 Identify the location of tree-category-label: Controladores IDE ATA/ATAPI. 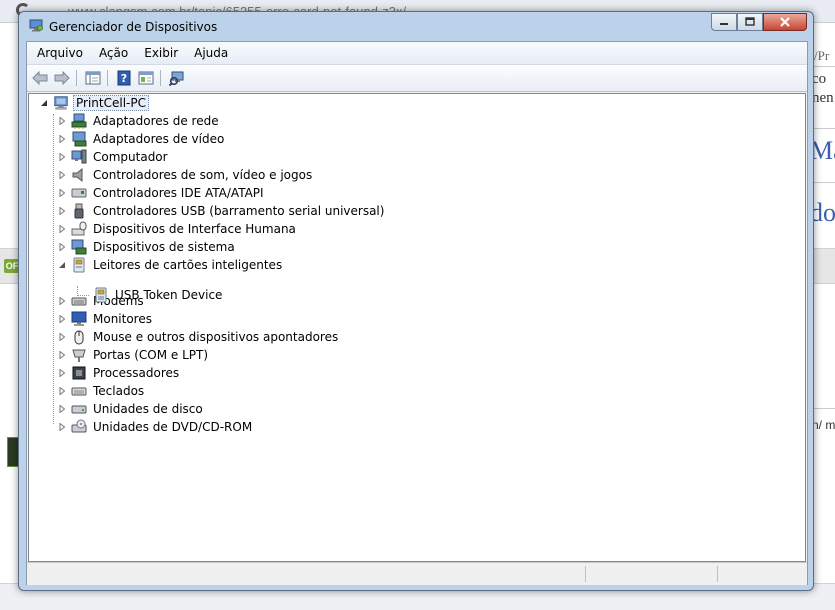
(178, 193).